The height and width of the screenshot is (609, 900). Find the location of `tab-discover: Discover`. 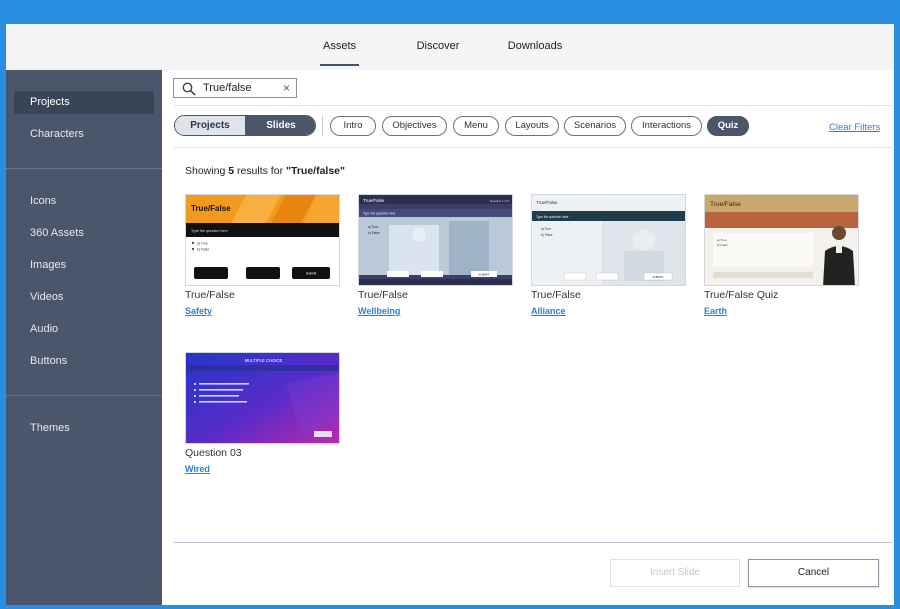

tab-discover: Discover is located at coordinates (438, 53).